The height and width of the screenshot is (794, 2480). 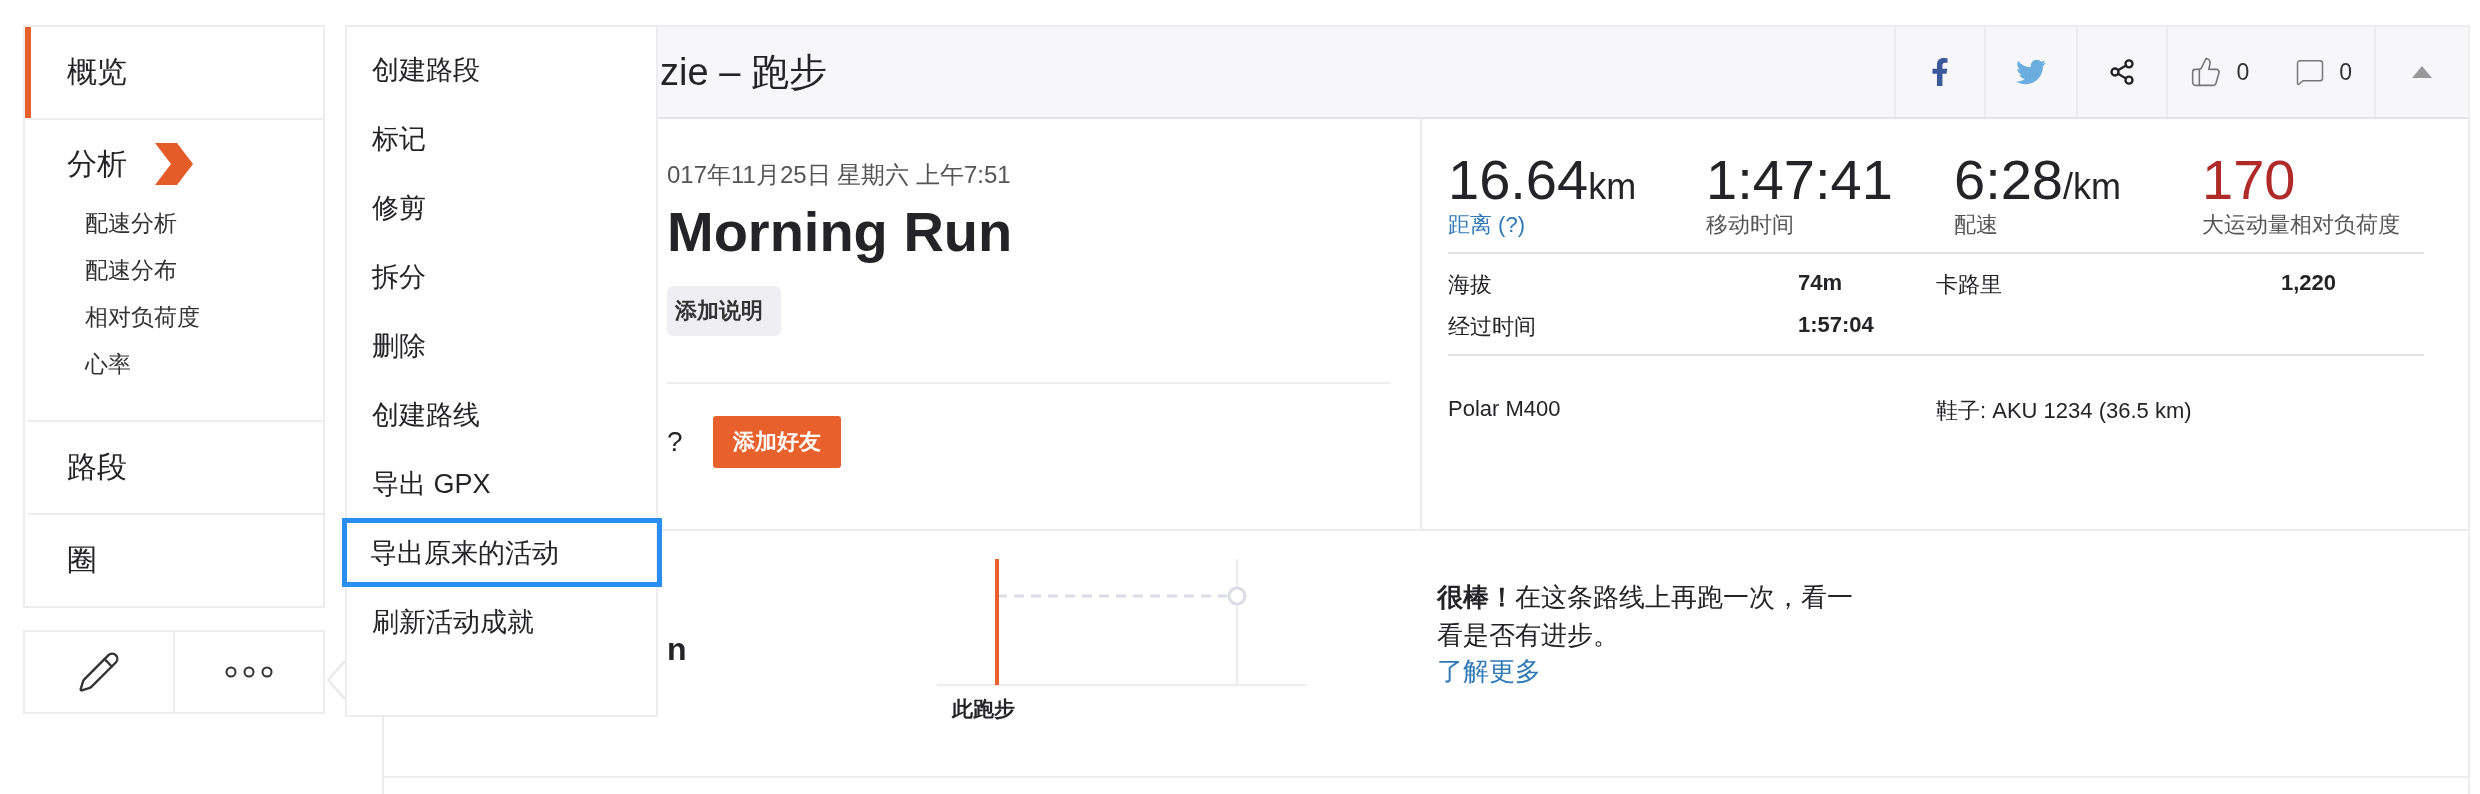 I want to click on detail-value: 1,220, so click(x=2309, y=284).